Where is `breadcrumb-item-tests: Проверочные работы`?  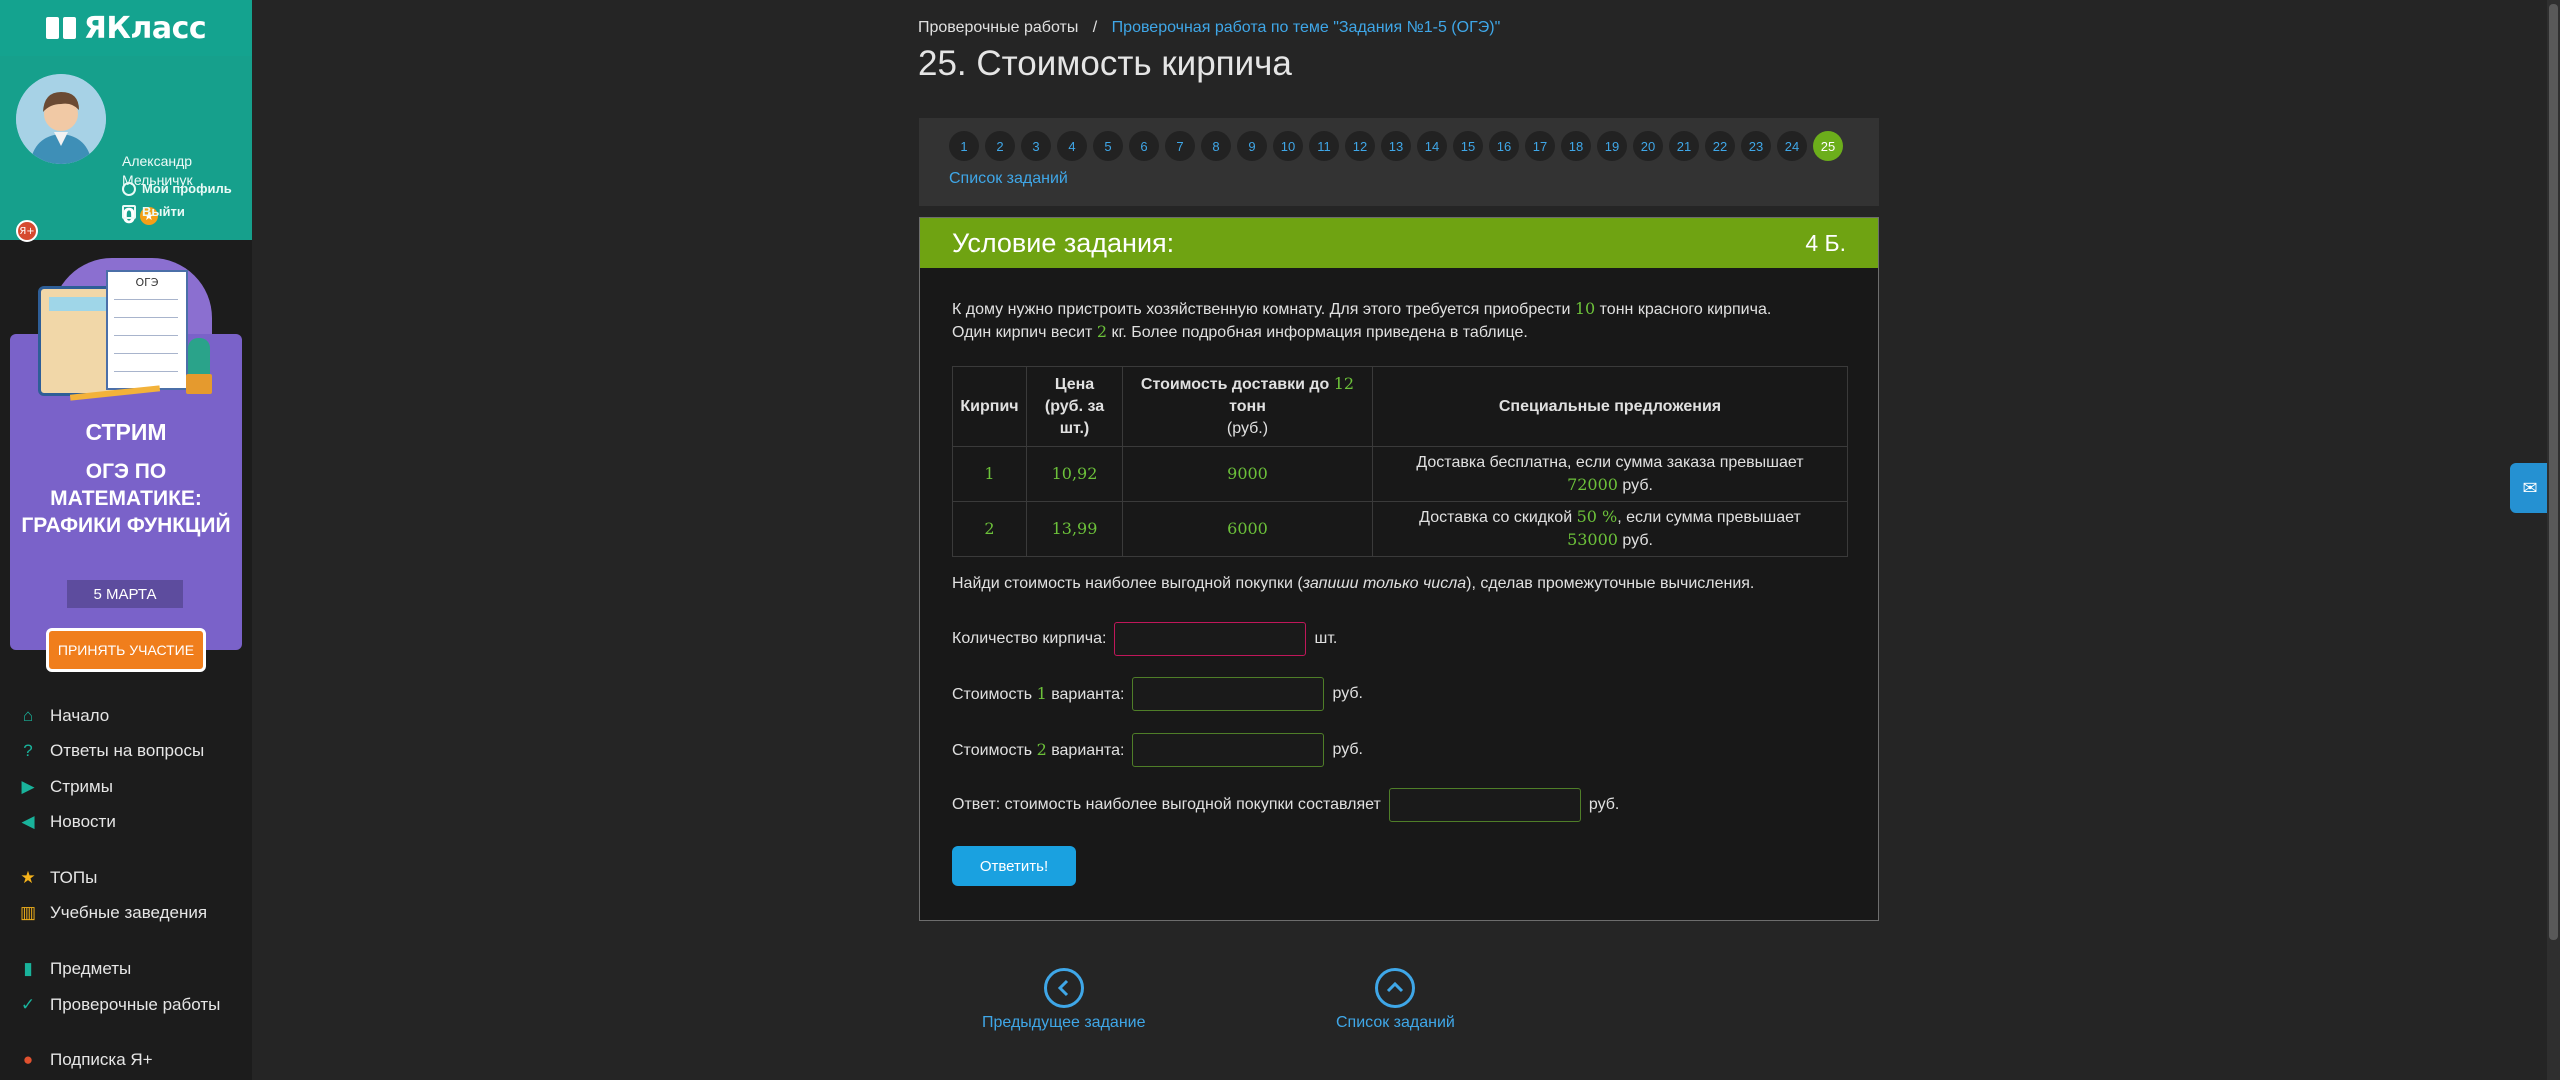
breadcrumb-item-tests: Проверочные работы is located at coordinates (998, 27).